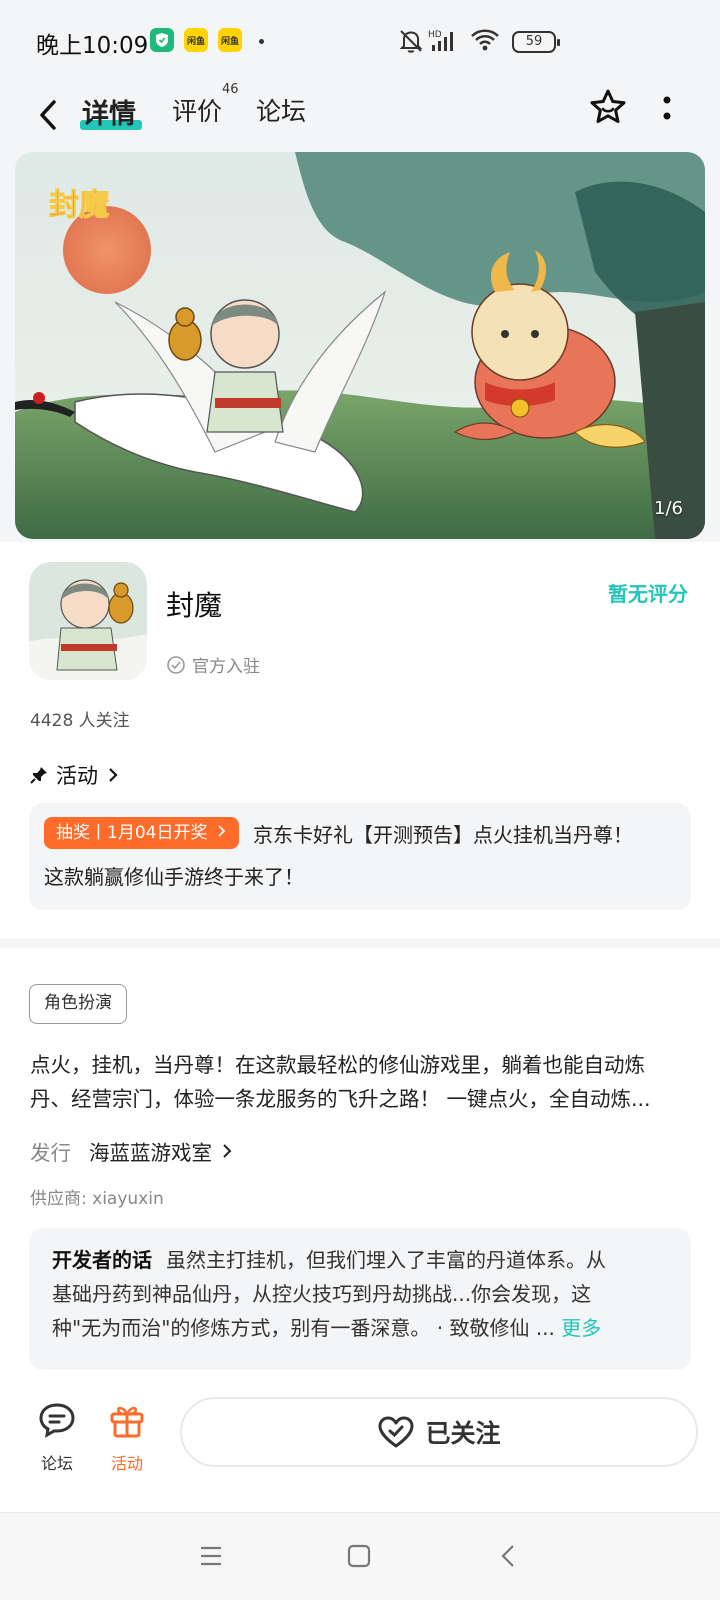 The height and width of the screenshot is (1600, 720). I want to click on home-icon, so click(359, 1556).